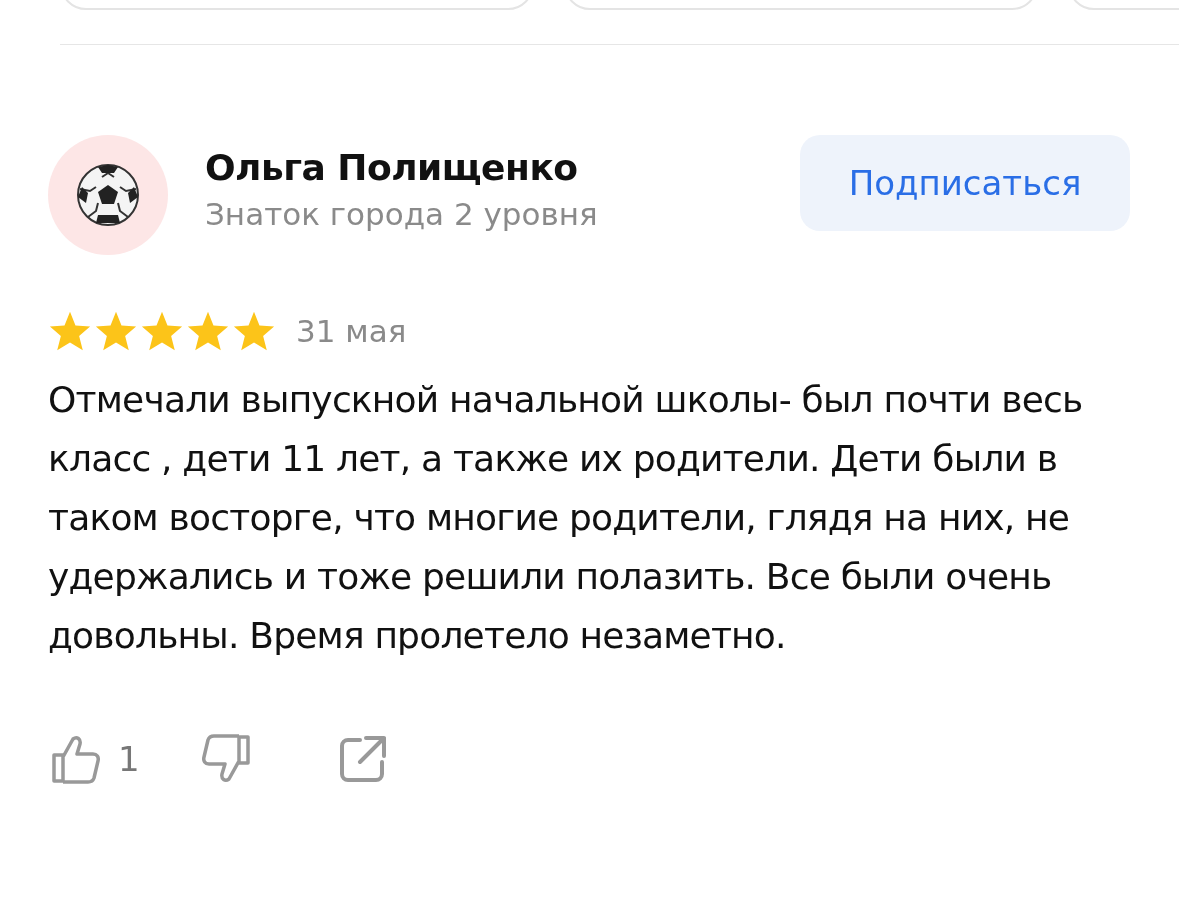  Describe the element at coordinates (965, 183) in the screenshot. I see `subscribe-button: Подписаться` at that location.